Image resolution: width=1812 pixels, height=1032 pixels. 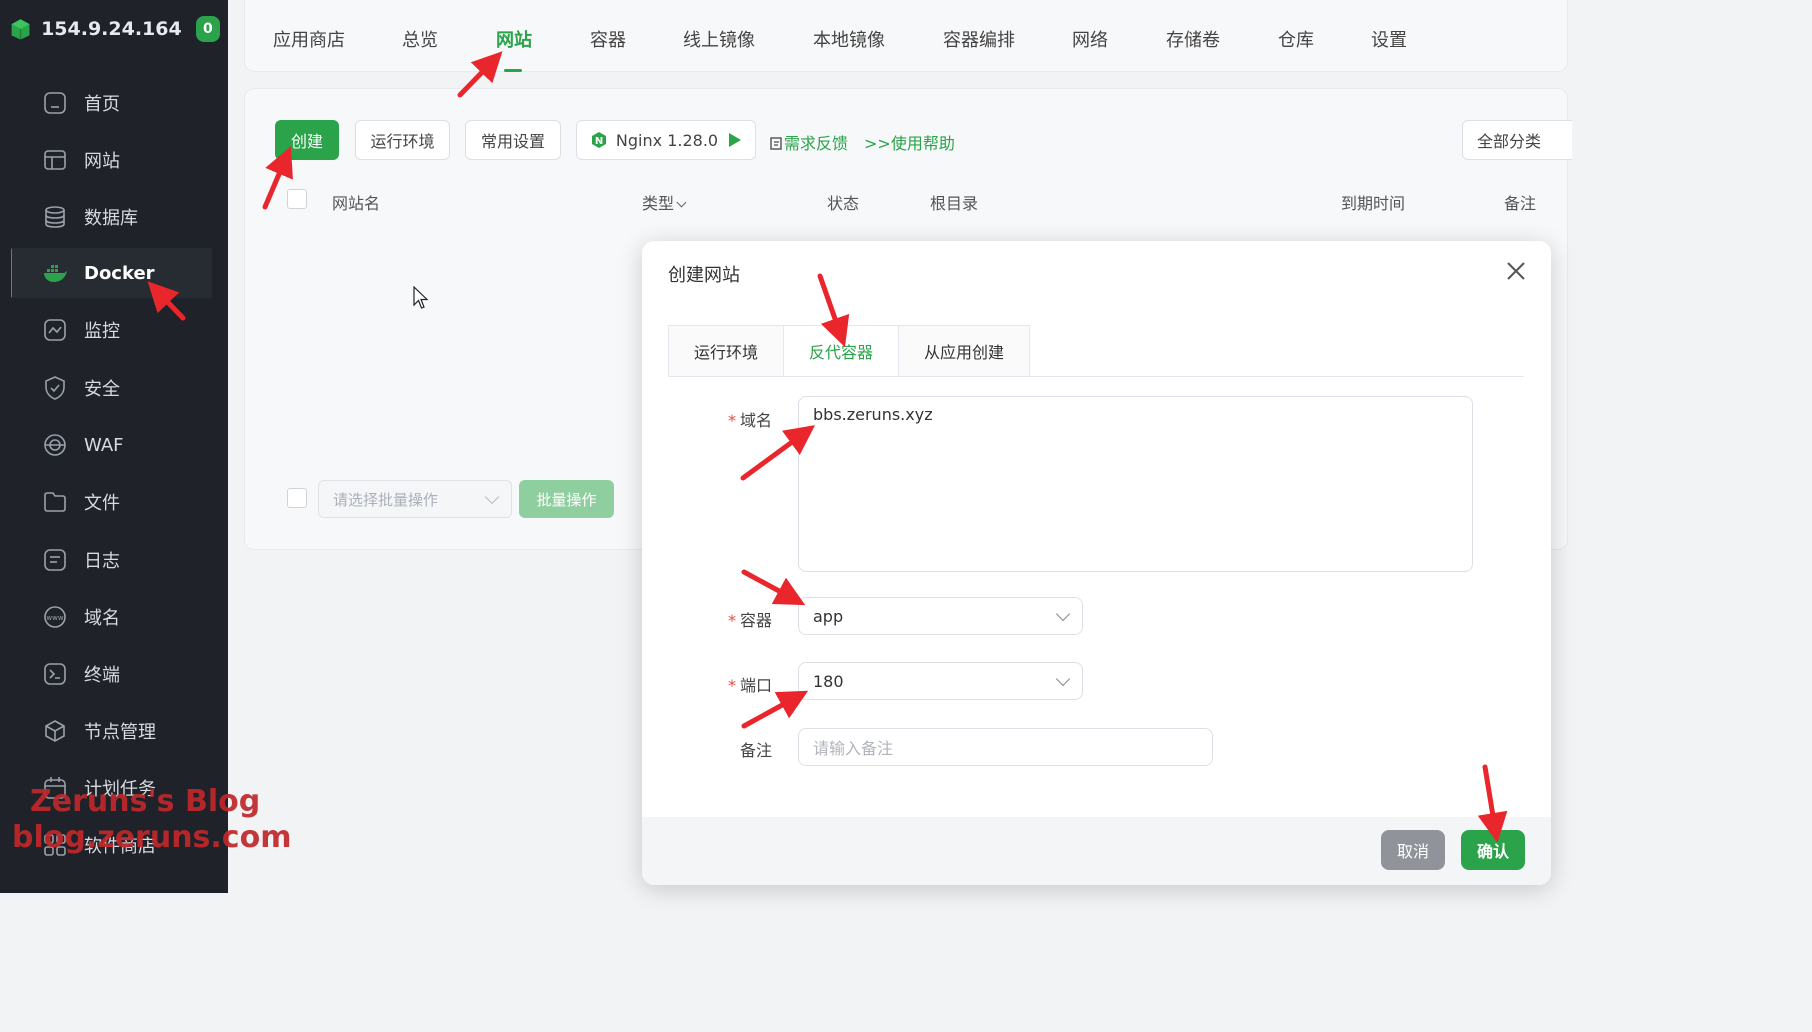 What do you see at coordinates (964, 351) in the screenshot?
I see `dialog-tab-from-app: 从应用创建` at bounding box center [964, 351].